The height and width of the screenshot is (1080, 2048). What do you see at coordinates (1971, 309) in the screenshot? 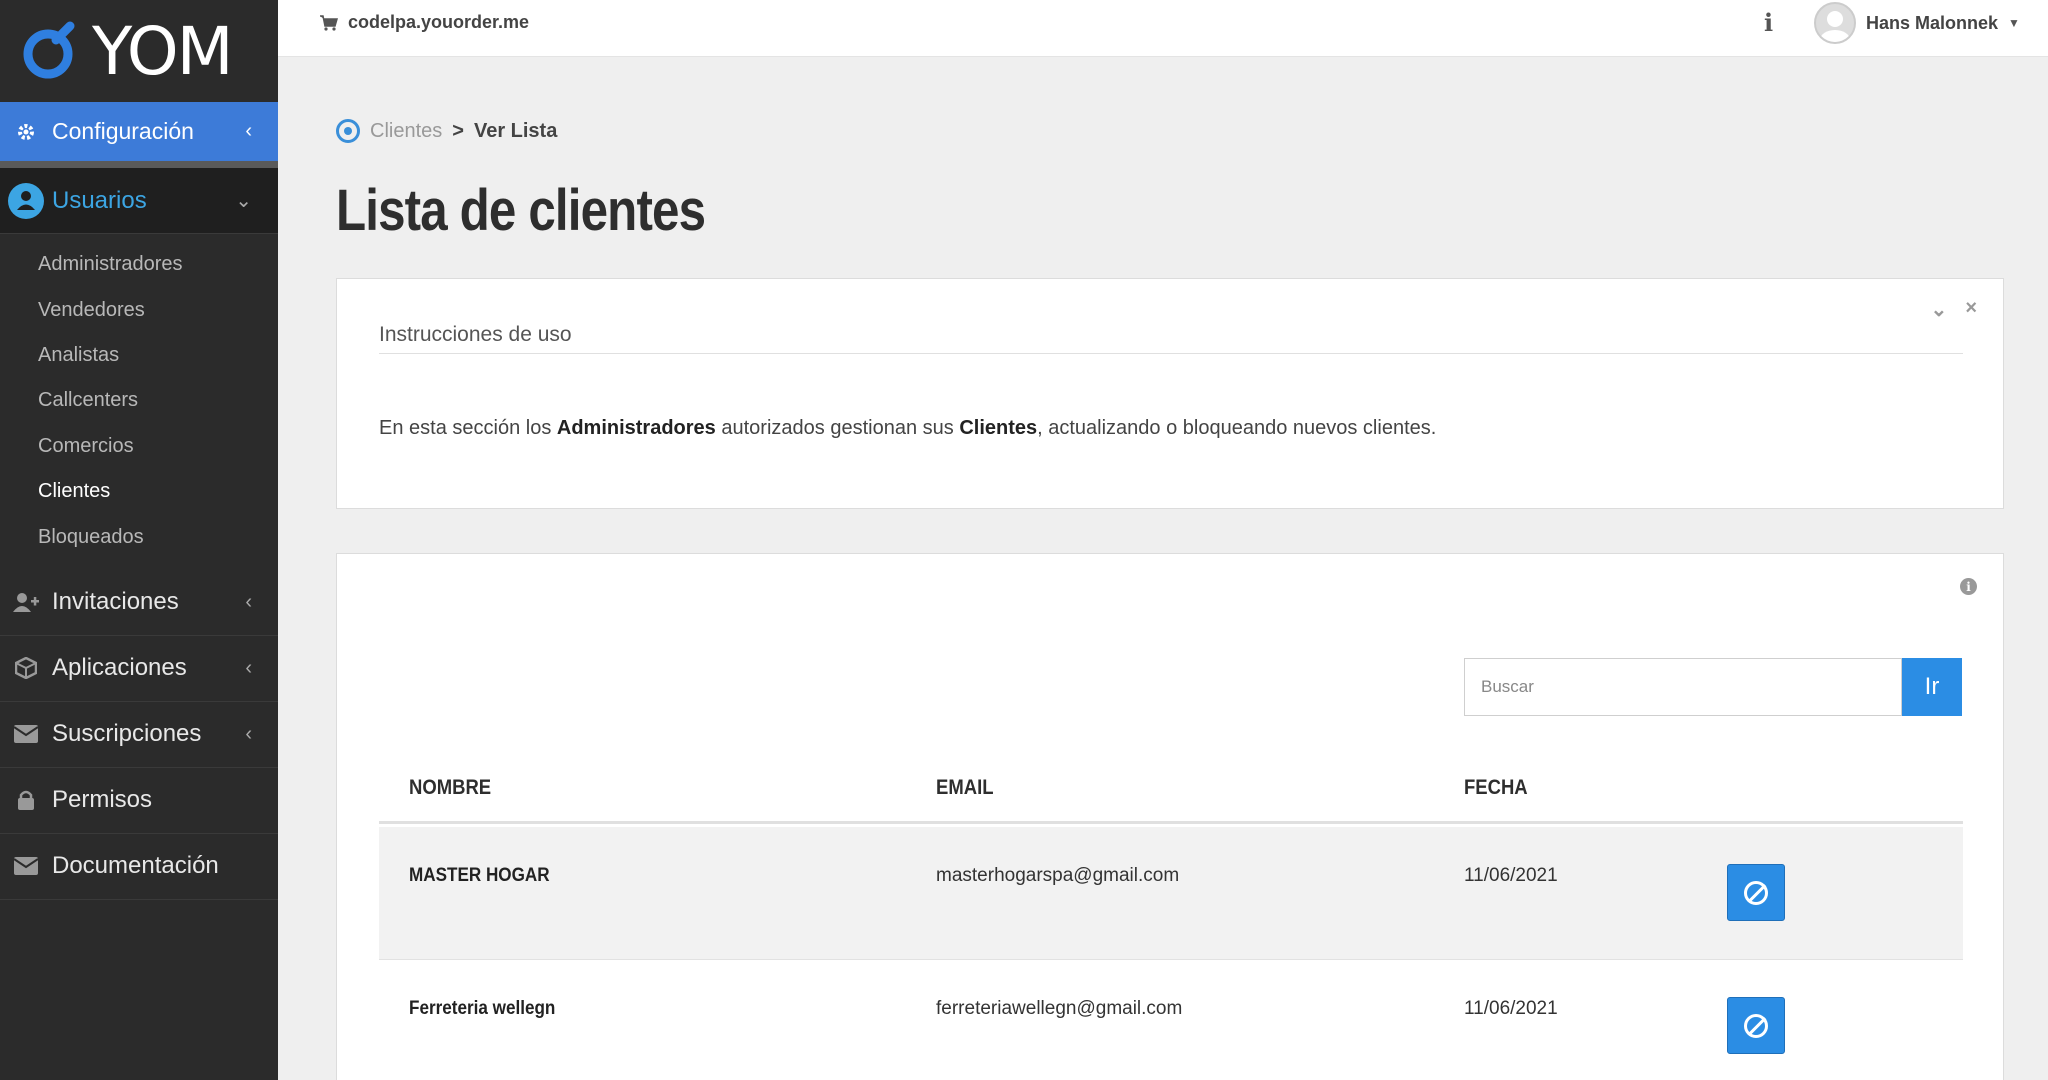
I see `close-icon: ×` at bounding box center [1971, 309].